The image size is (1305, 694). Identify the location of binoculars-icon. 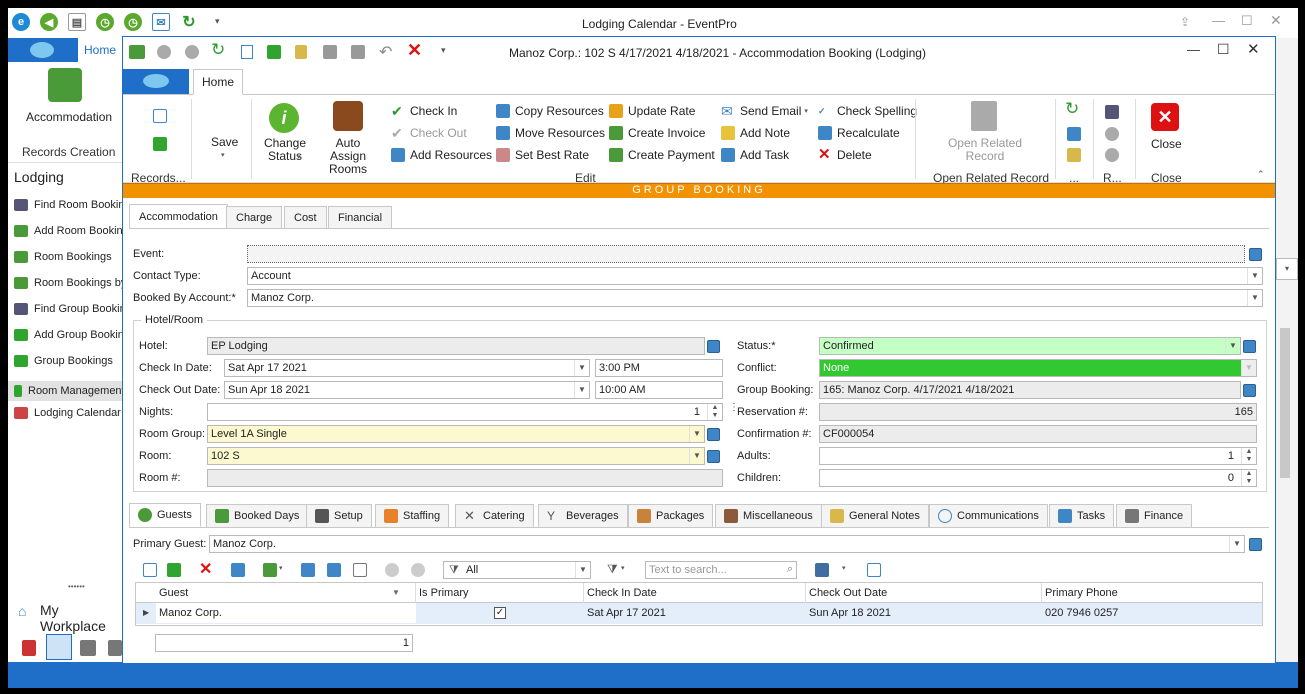
(1112, 112).